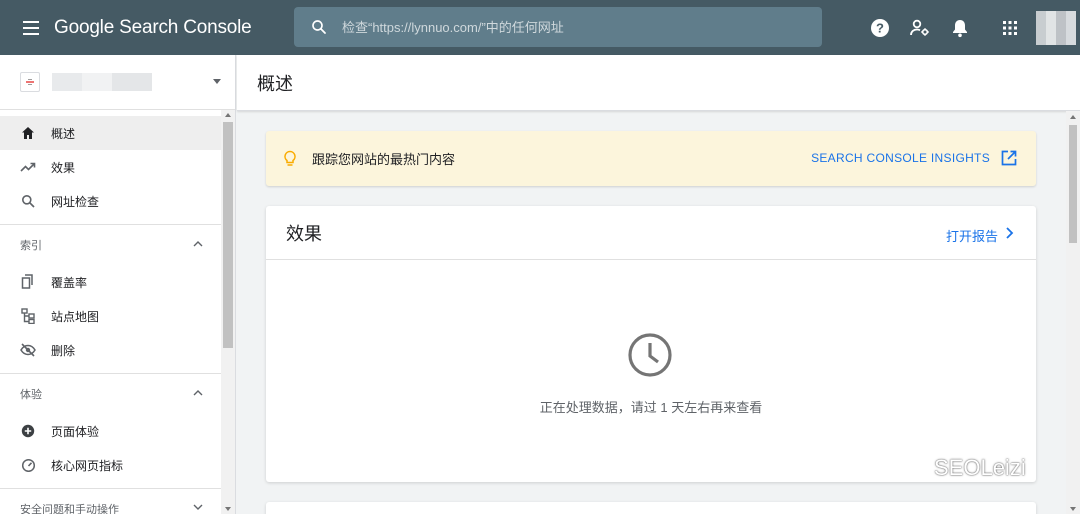 This screenshot has width=1080, height=514. I want to click on app-logo: Google Search Console, so click(153, 28).